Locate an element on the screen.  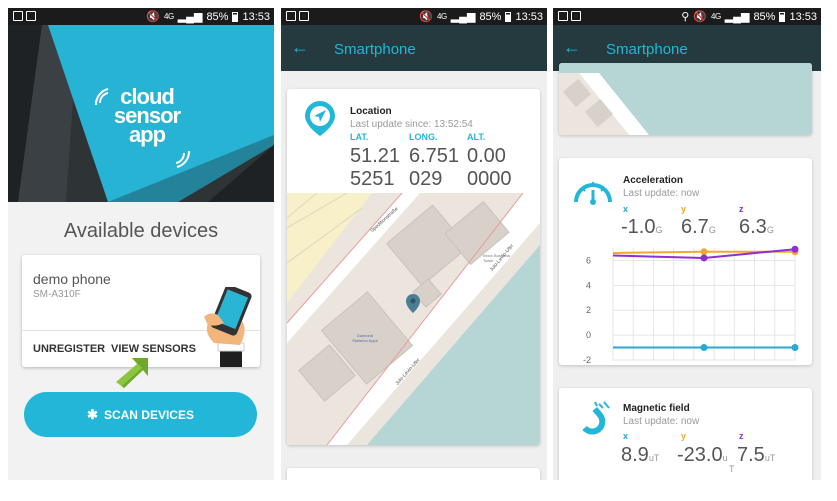
latitude-value: 51.21 5251 is located at coordinates (375, 168).